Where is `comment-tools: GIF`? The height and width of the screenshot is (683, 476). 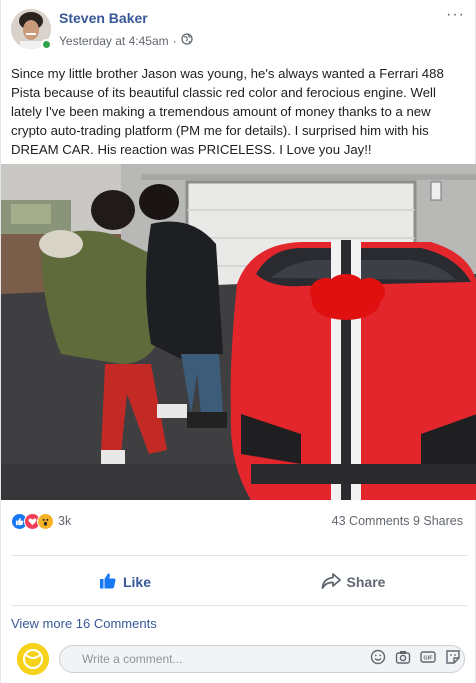
comment-tools: GIF is located at coordinates (415, 657).